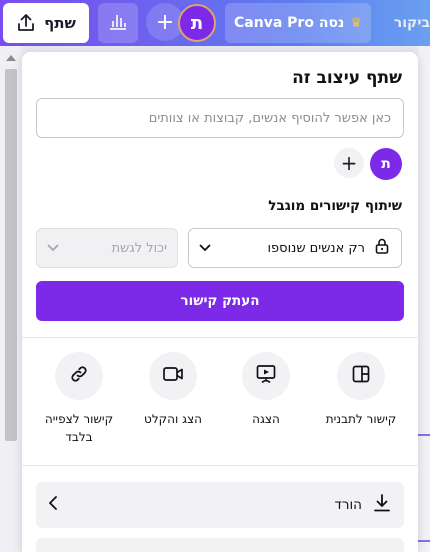  What do you see at coordinates (220, 118) in the screenshot?
I see `invite-people-input` at bounding box center [220, 118].